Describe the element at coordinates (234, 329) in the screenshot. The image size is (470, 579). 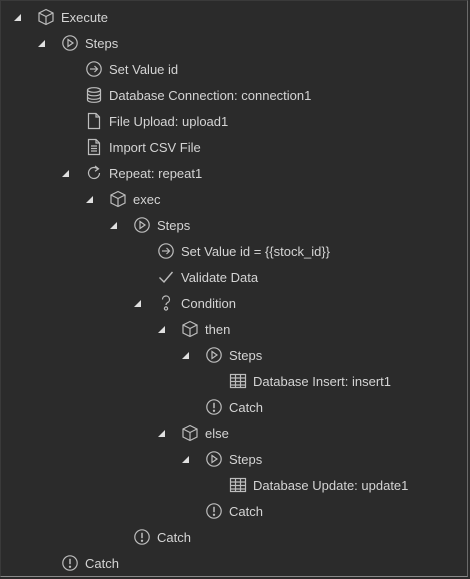
I see `tree-node-then: then` at that location.